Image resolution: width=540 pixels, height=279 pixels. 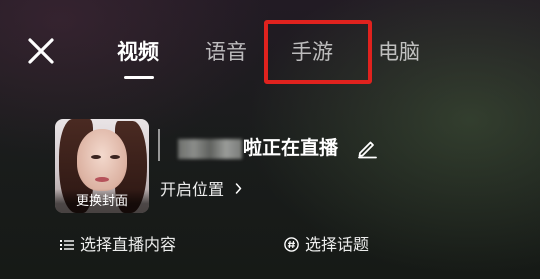 What do you see at coordinates (128, 244) in the screenshot?
I see `select-live-content-label: 选择直播内容` at bounding box center [128, 244].